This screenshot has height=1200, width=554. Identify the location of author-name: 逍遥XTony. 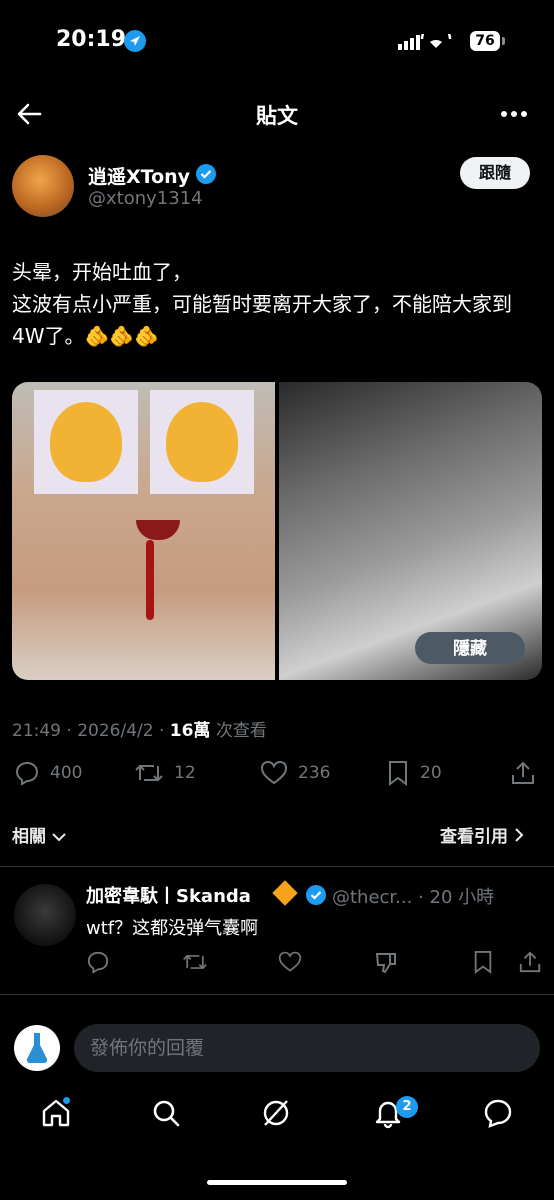
(139, 175).